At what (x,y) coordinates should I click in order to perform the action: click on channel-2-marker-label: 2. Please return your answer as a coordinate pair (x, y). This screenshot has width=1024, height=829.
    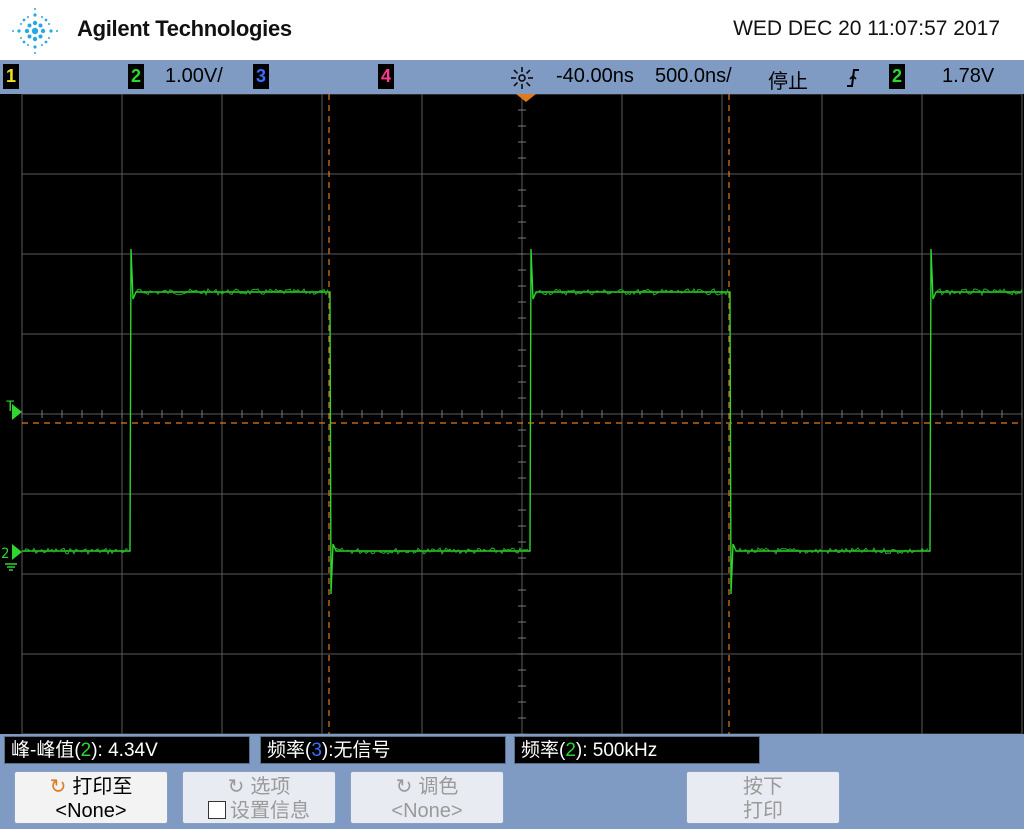
    Looking at the image, I should click on (5, 554).